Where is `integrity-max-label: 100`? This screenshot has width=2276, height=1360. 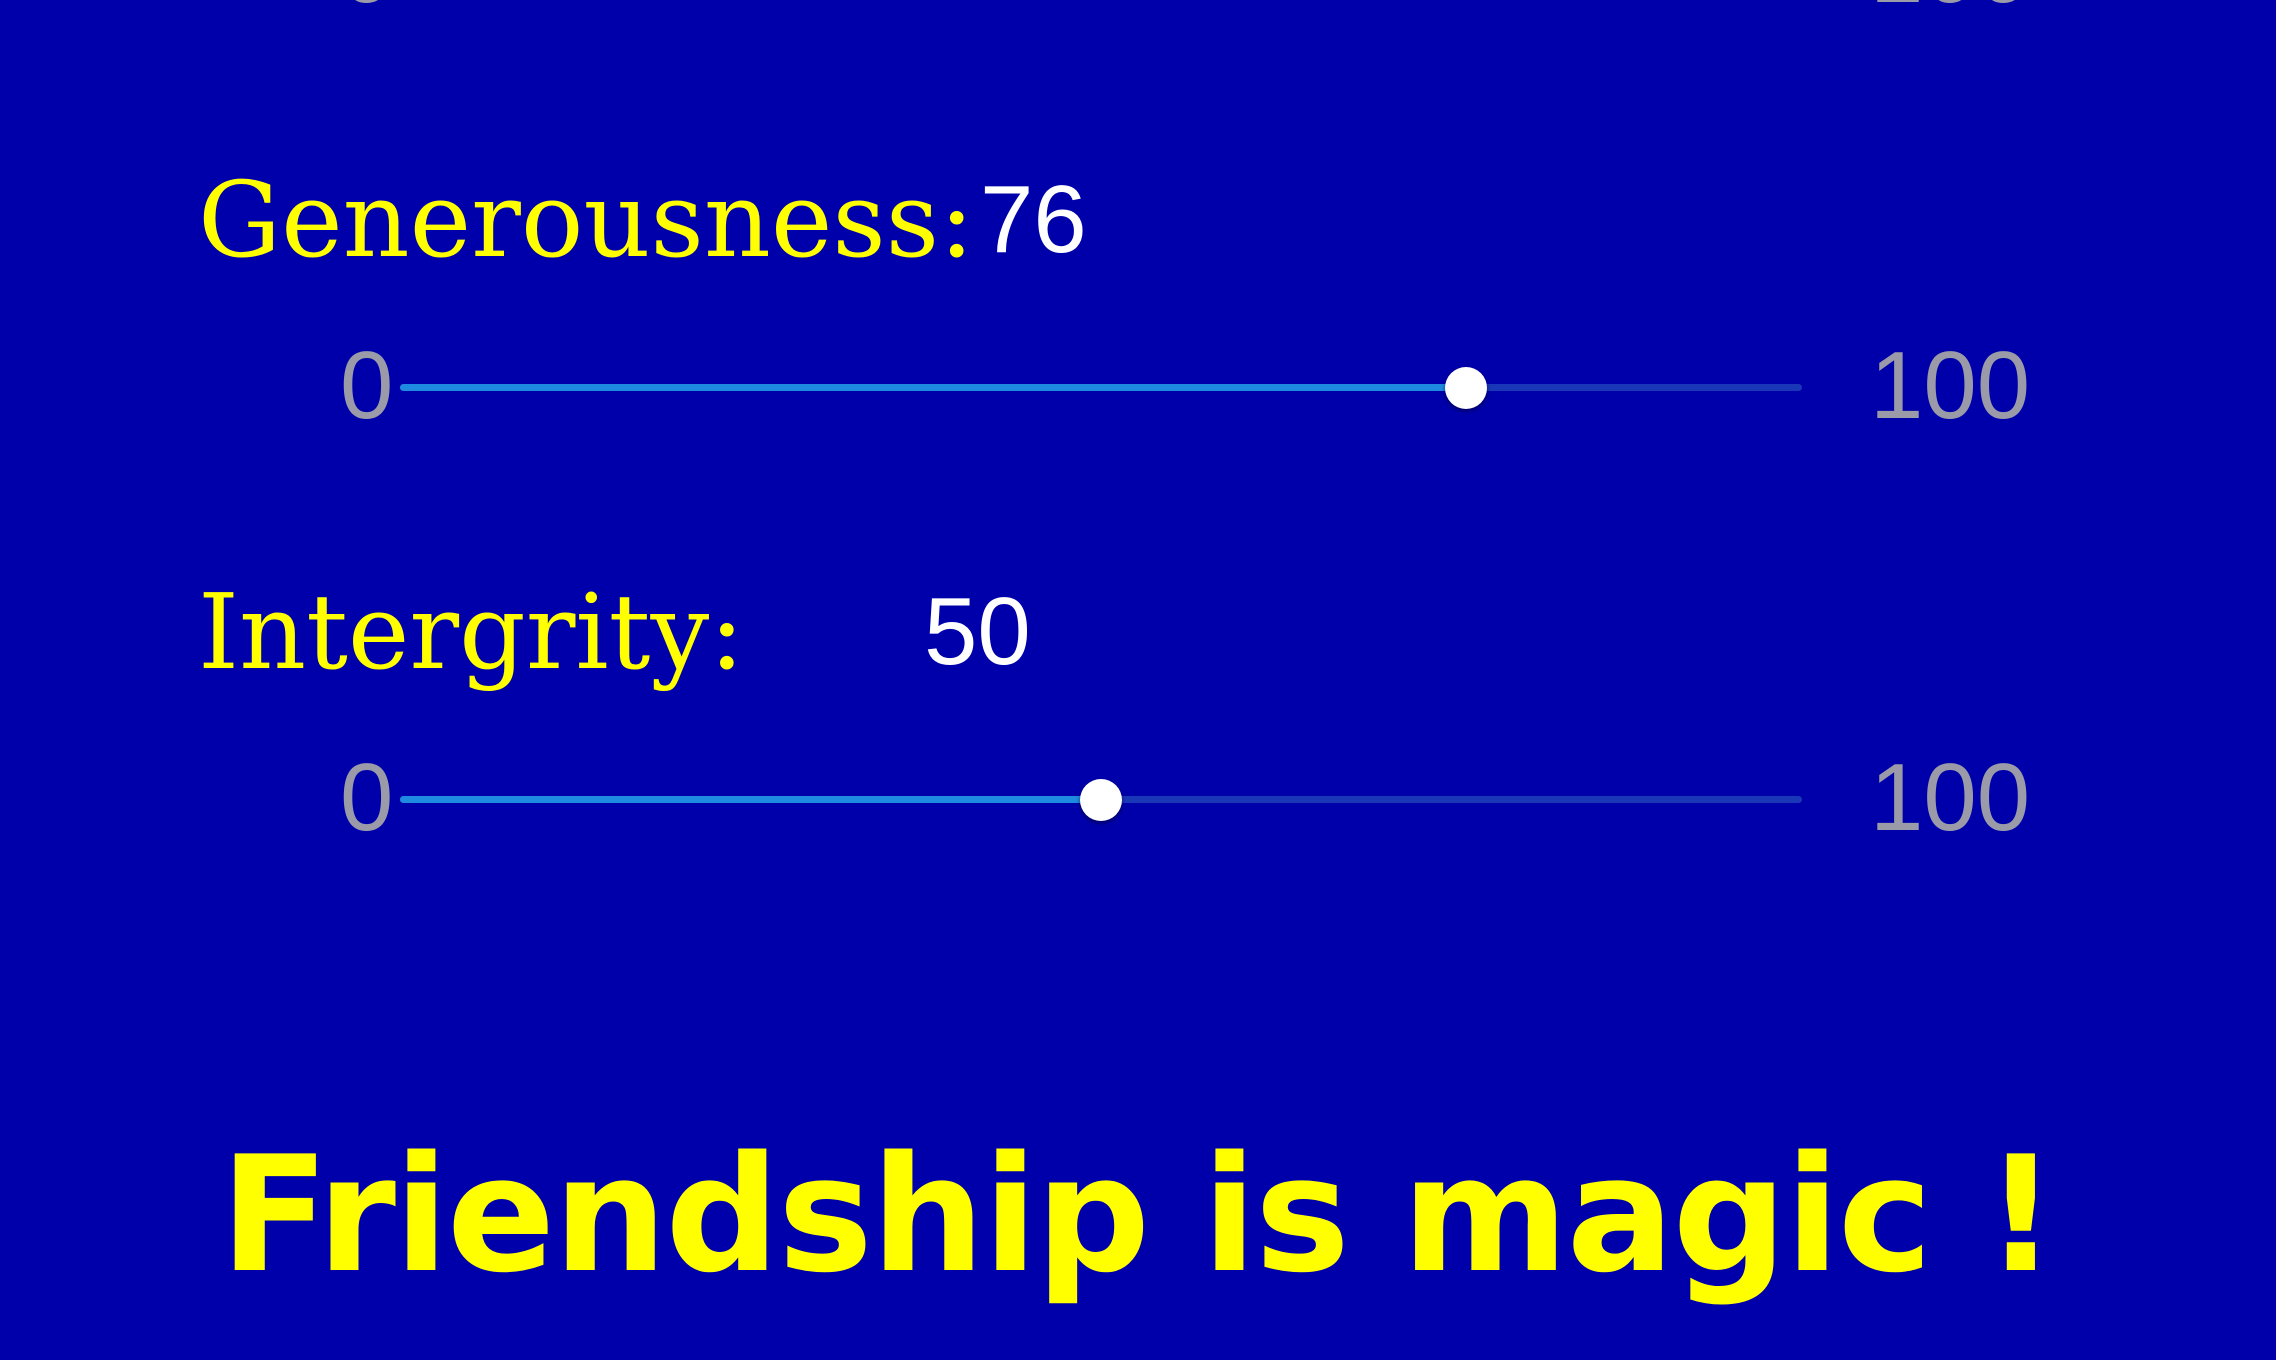 integrity-max-label: 100 is located at coordinates (1950, 797).